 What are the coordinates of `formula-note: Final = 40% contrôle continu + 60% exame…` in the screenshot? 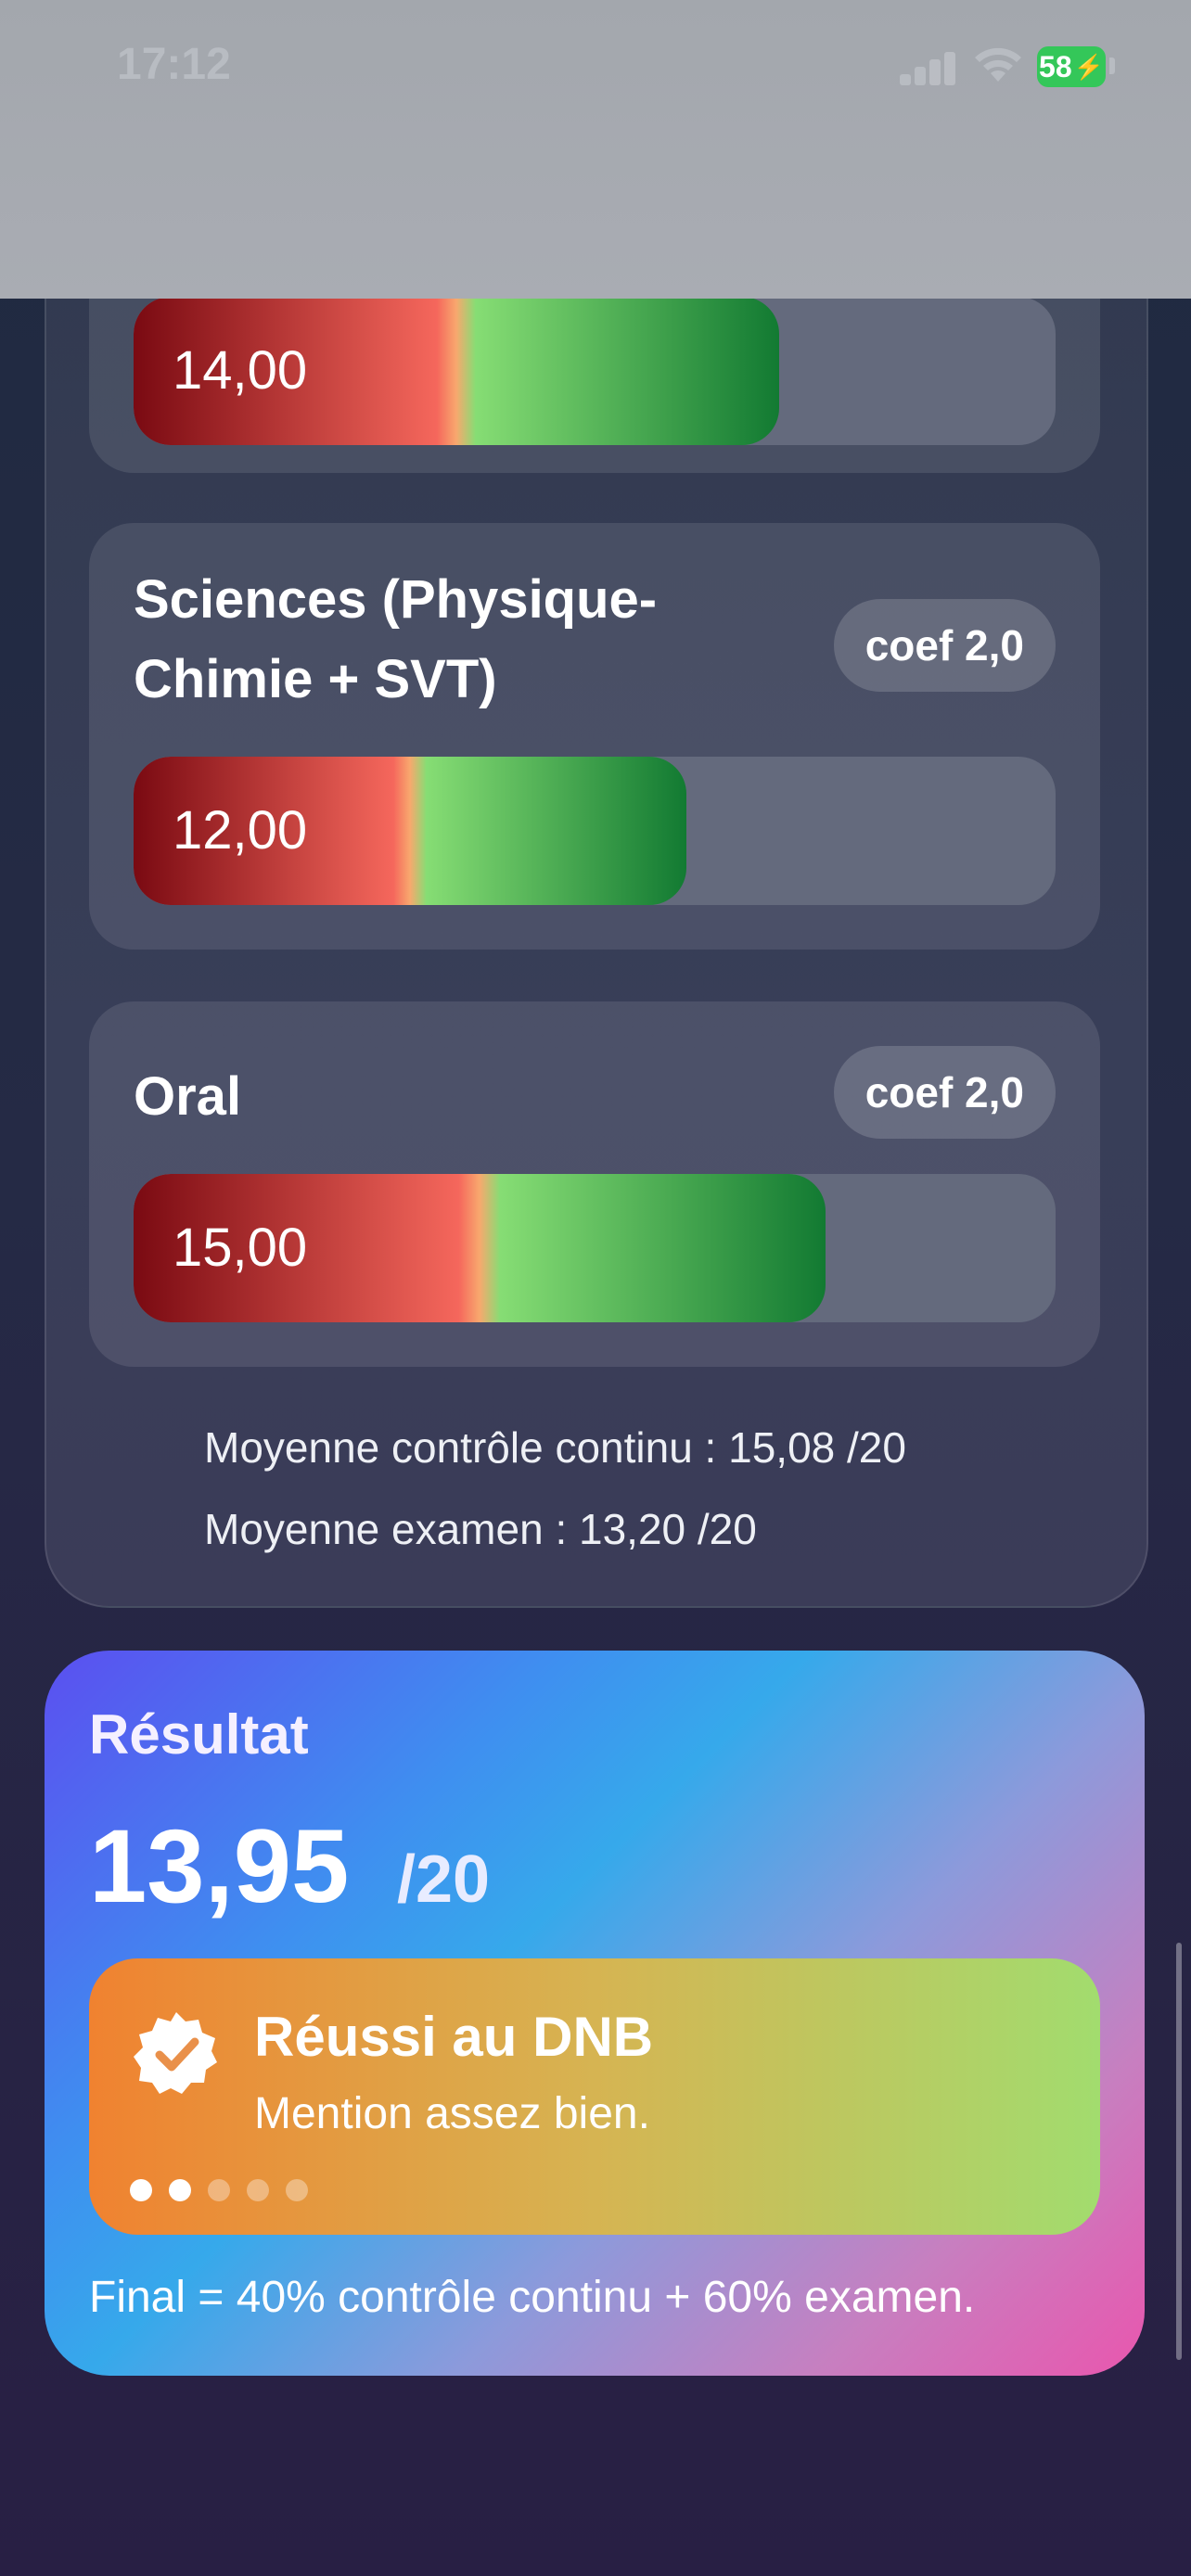 It's located at (532, 2298).